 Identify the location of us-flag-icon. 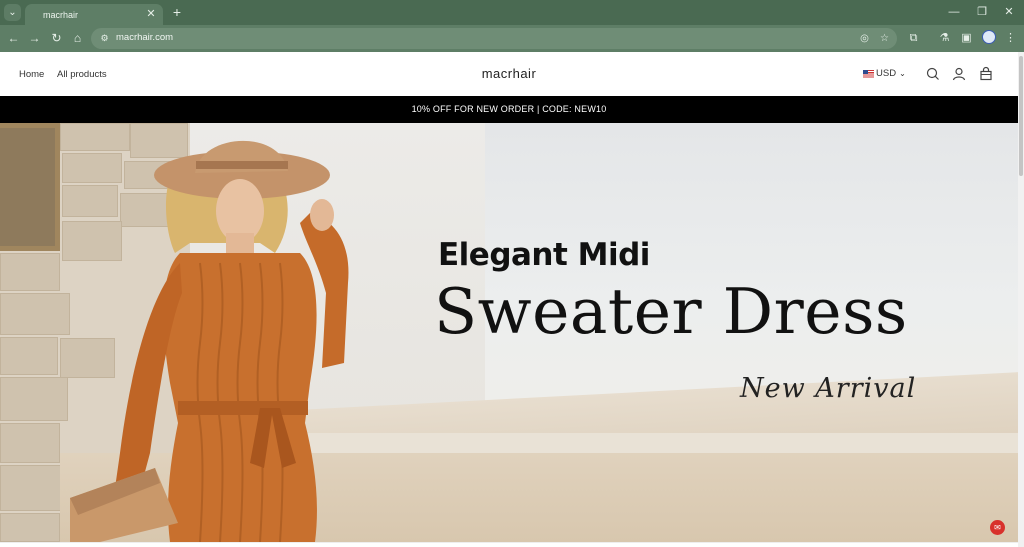
(868, 73).